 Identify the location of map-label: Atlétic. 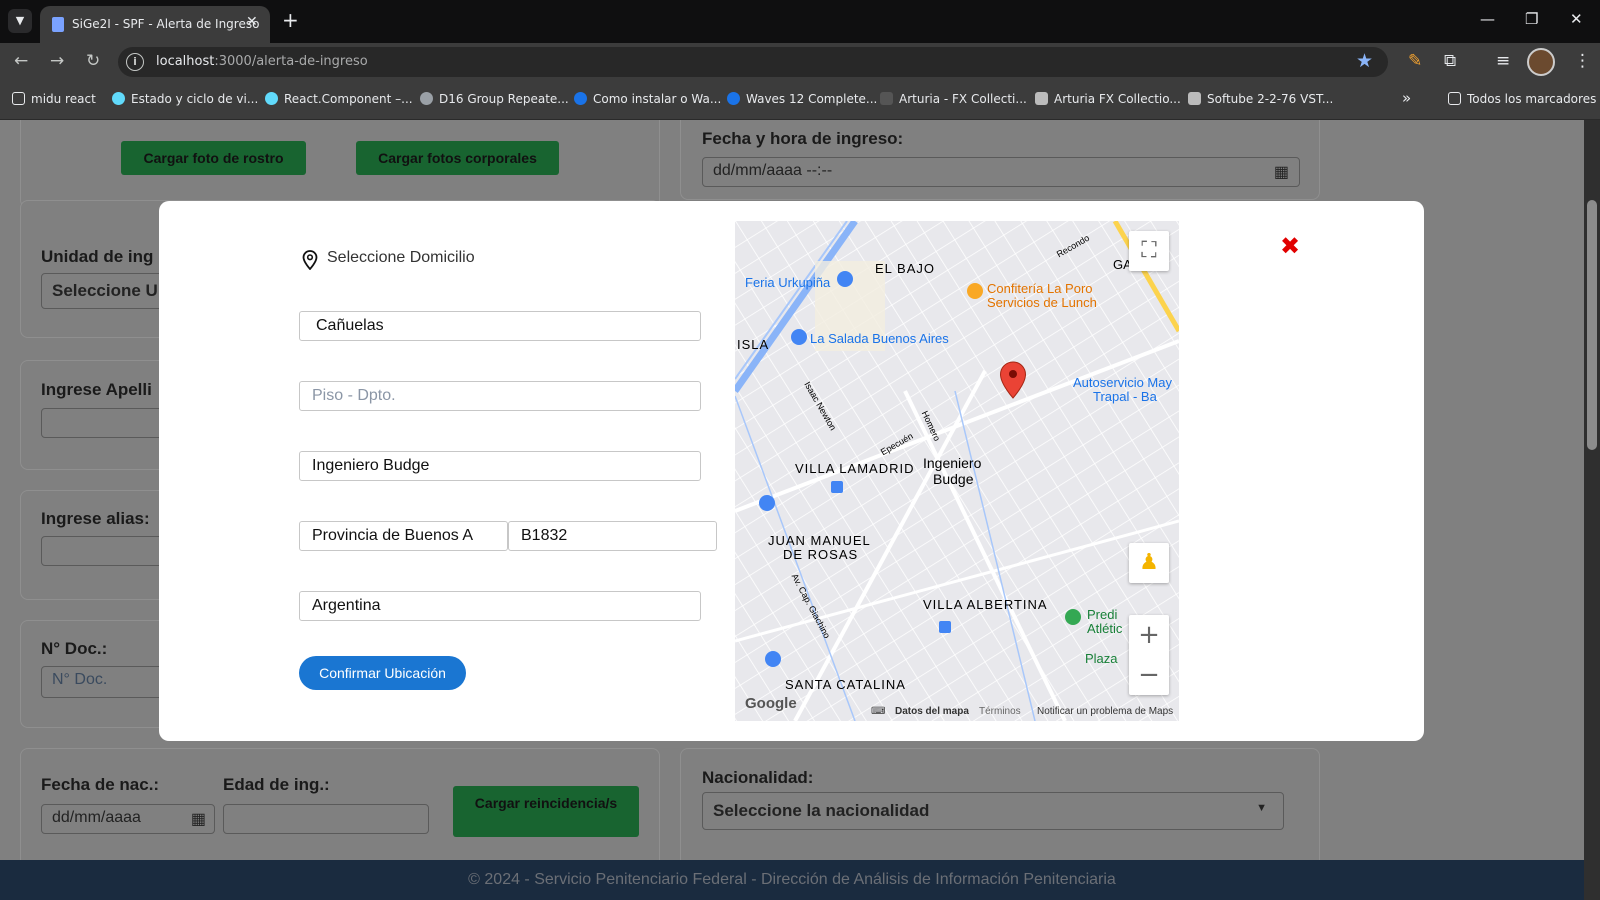
(1105, 628).